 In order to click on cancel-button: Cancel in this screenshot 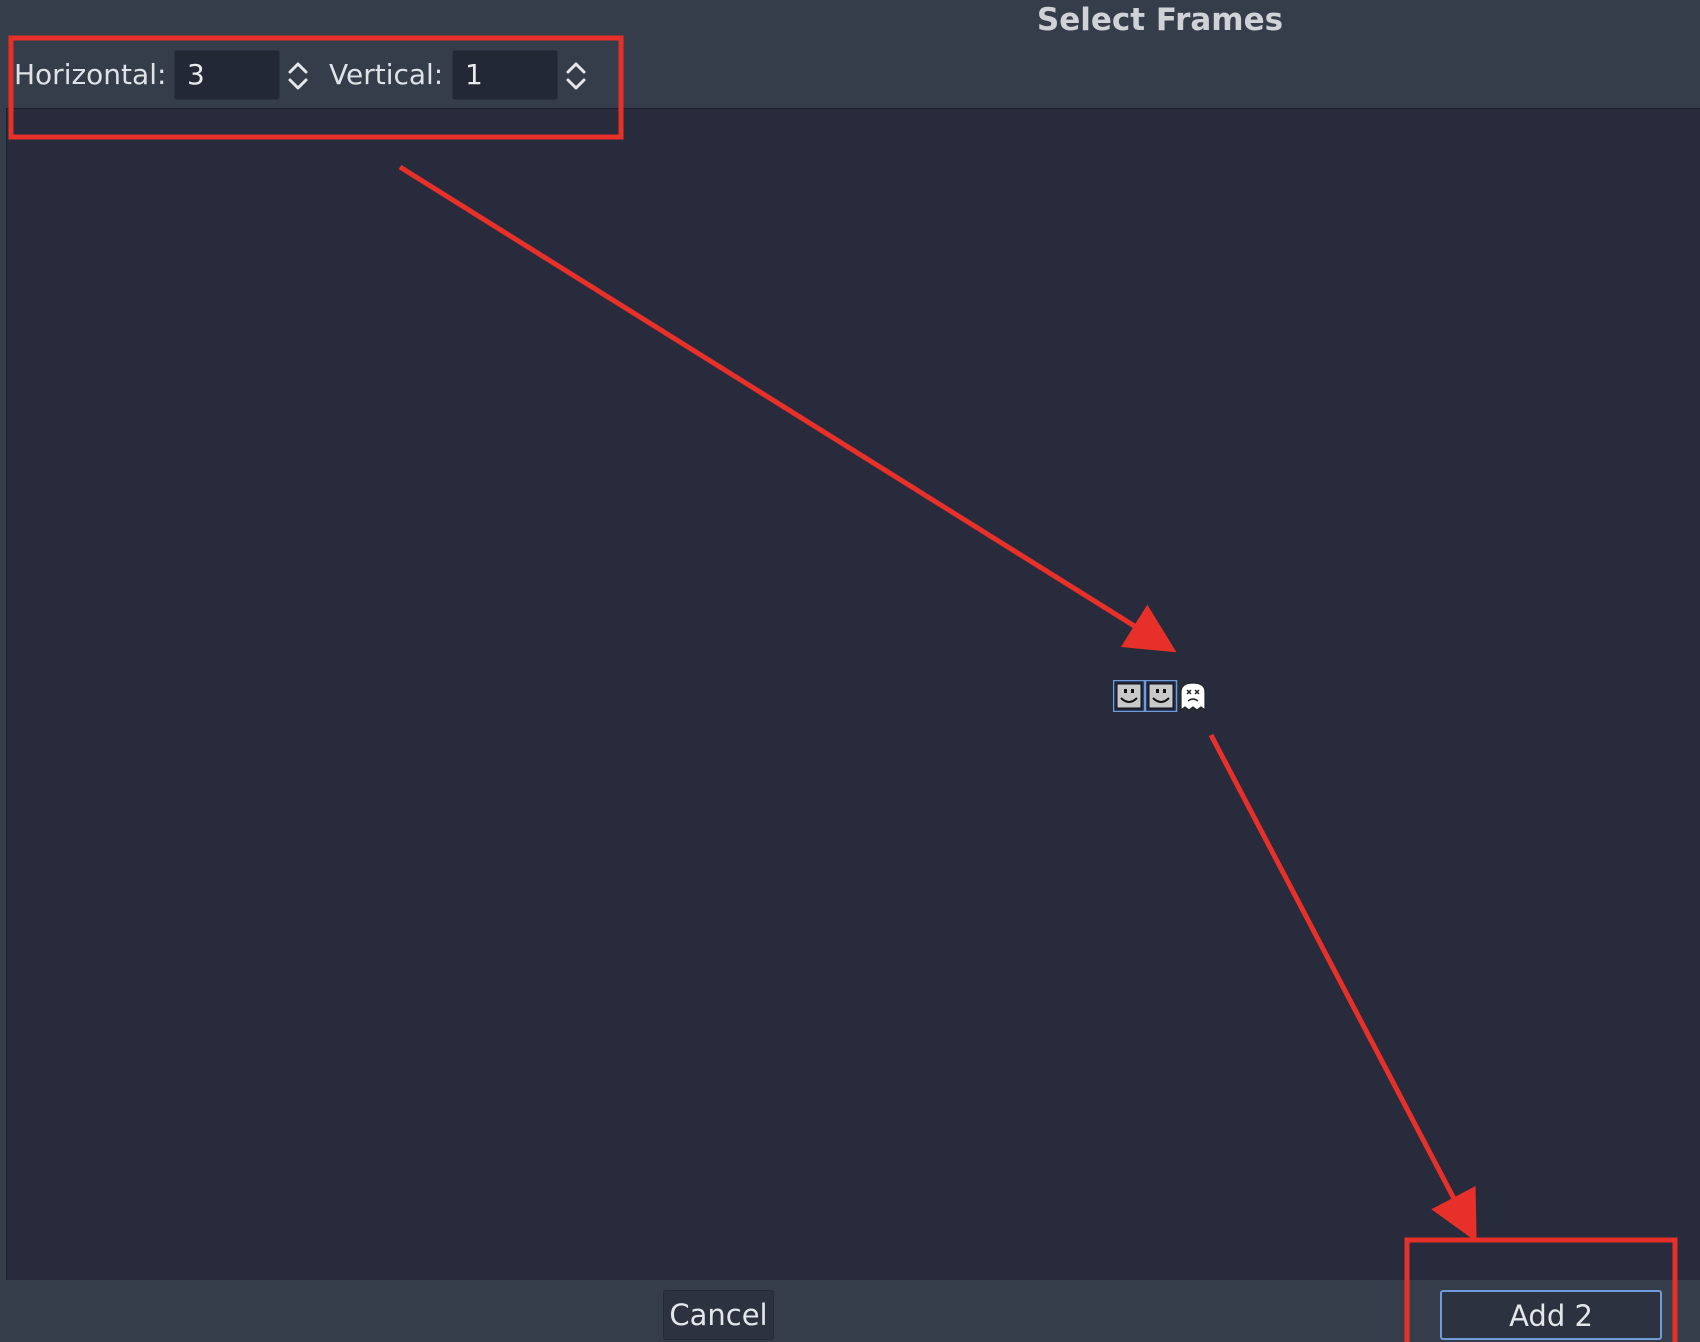, I will do `click(718, 1315)`.